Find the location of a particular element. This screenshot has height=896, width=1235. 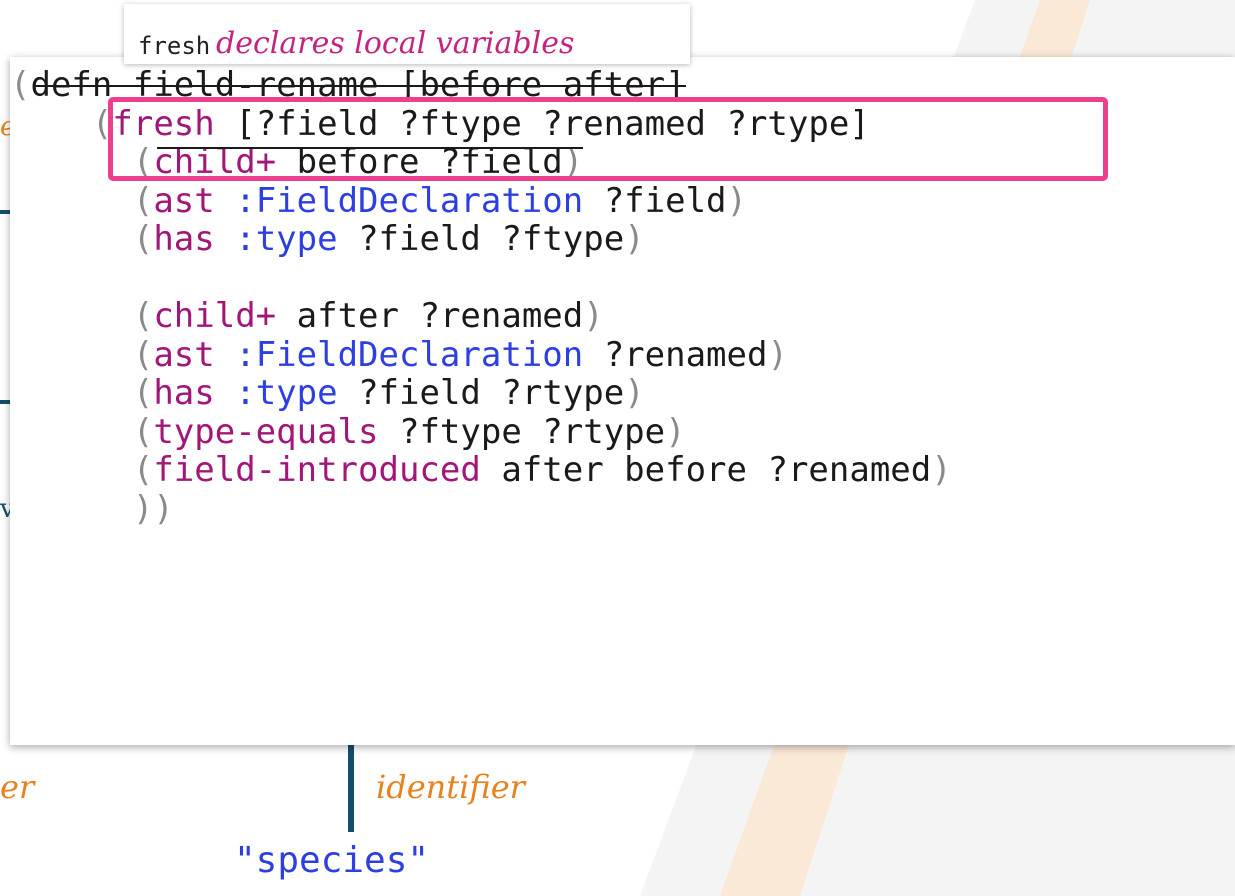

tooltip-code: fresh is located at coordinates (174, 46).